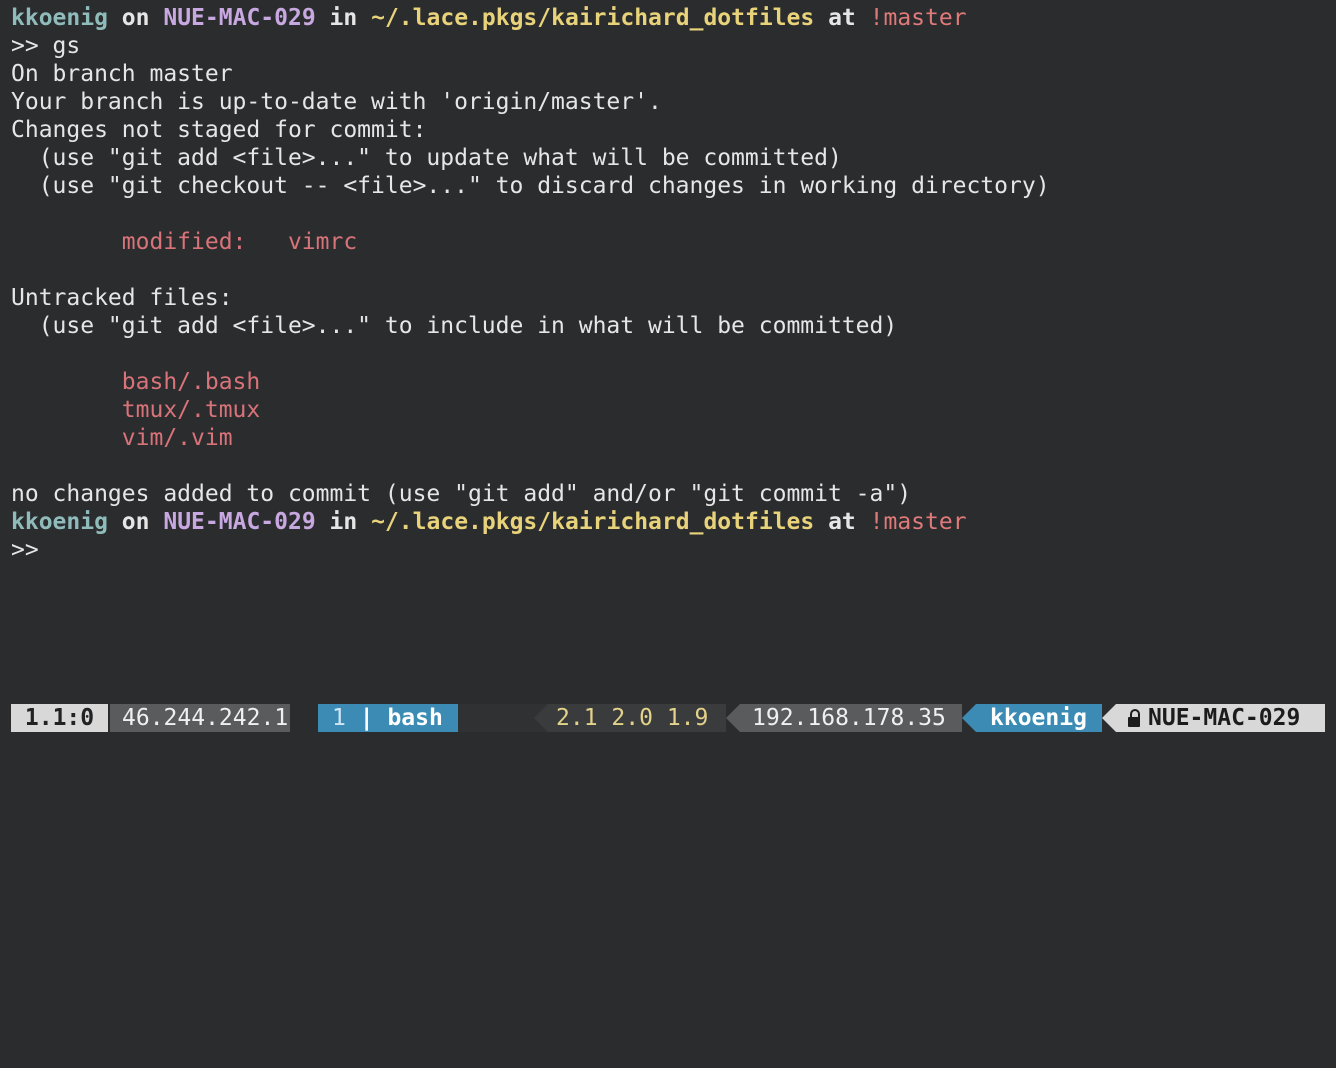  What do you see at coordinates (122, 74) in the screenshot?
I see `output-line: On branch master` at bounding box center [122, 74].